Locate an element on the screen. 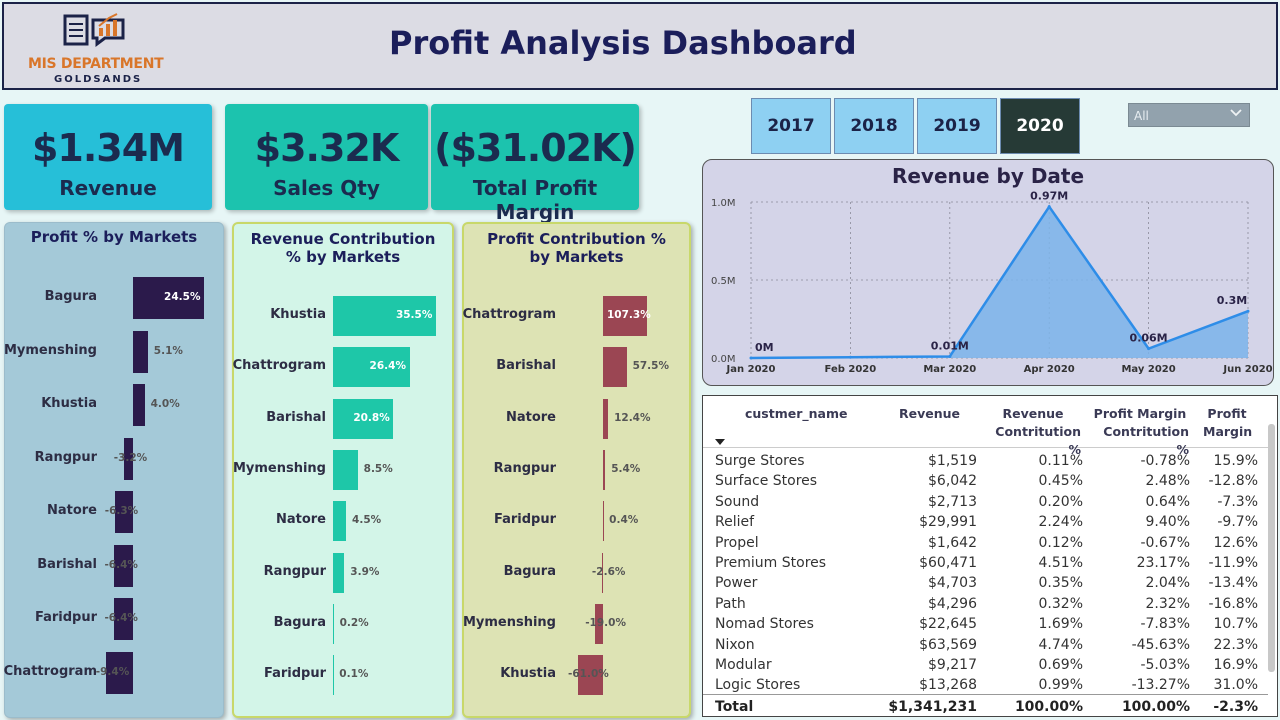 This screenshot has height=720, width=1280. cell-customer-name: Relief is located at coordinates (735, 522).